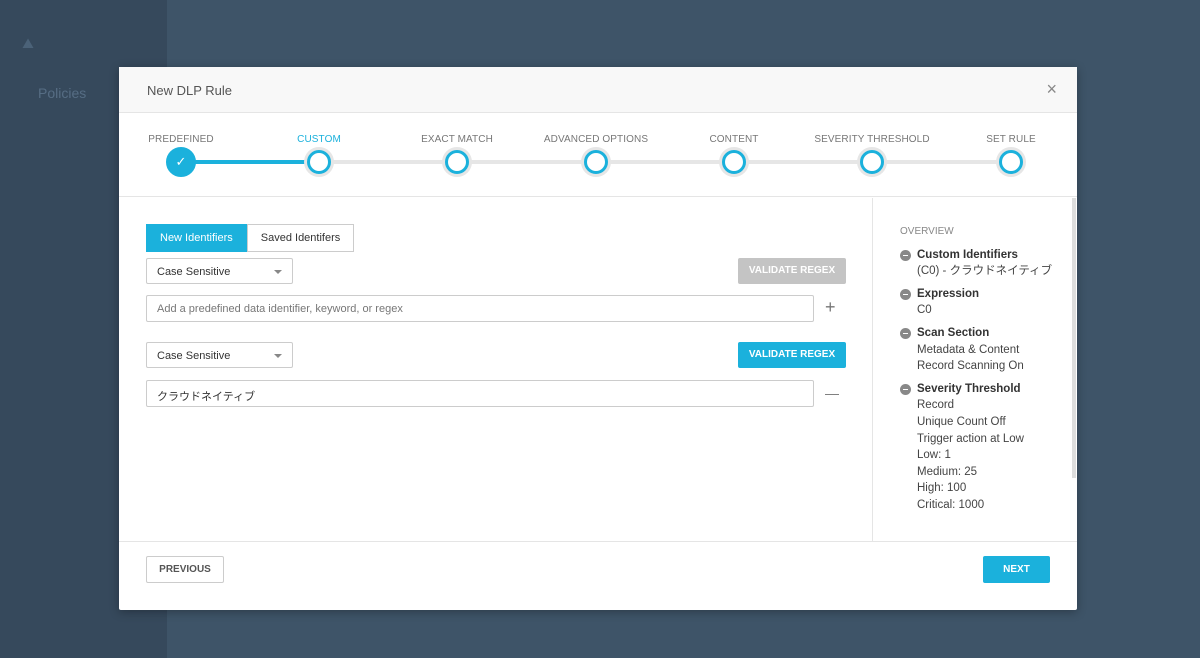  I want to click on step-set-rule: SET RULE, so click(1011, 143).